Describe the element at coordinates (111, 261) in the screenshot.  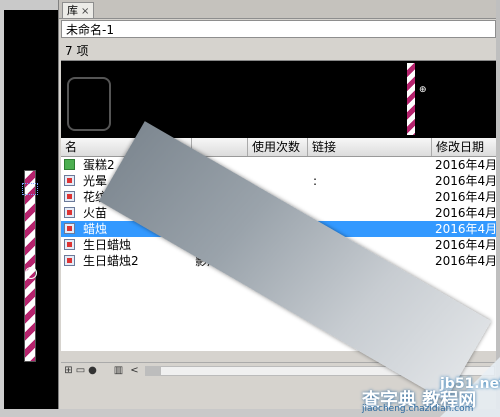
I see `item-name: 生日蜡烛2` at that location.